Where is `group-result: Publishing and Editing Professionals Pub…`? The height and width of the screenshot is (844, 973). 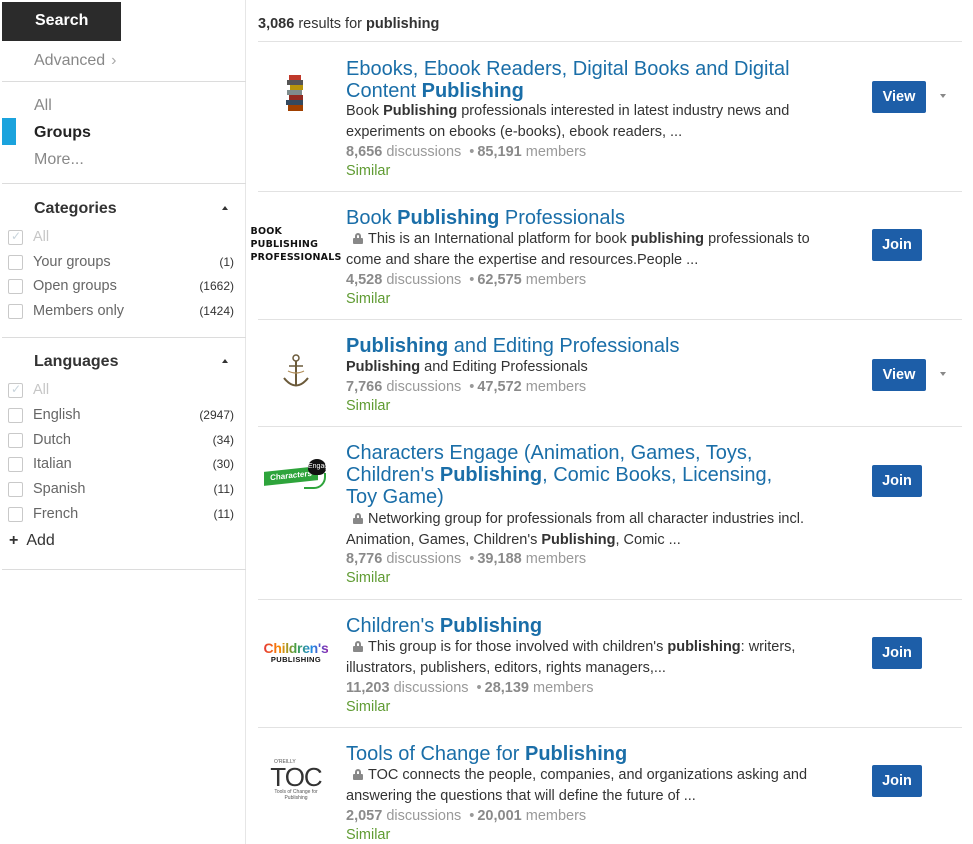
group-result: Publishing and Editing Professionals Pub… is located at coordinates (610, 373).